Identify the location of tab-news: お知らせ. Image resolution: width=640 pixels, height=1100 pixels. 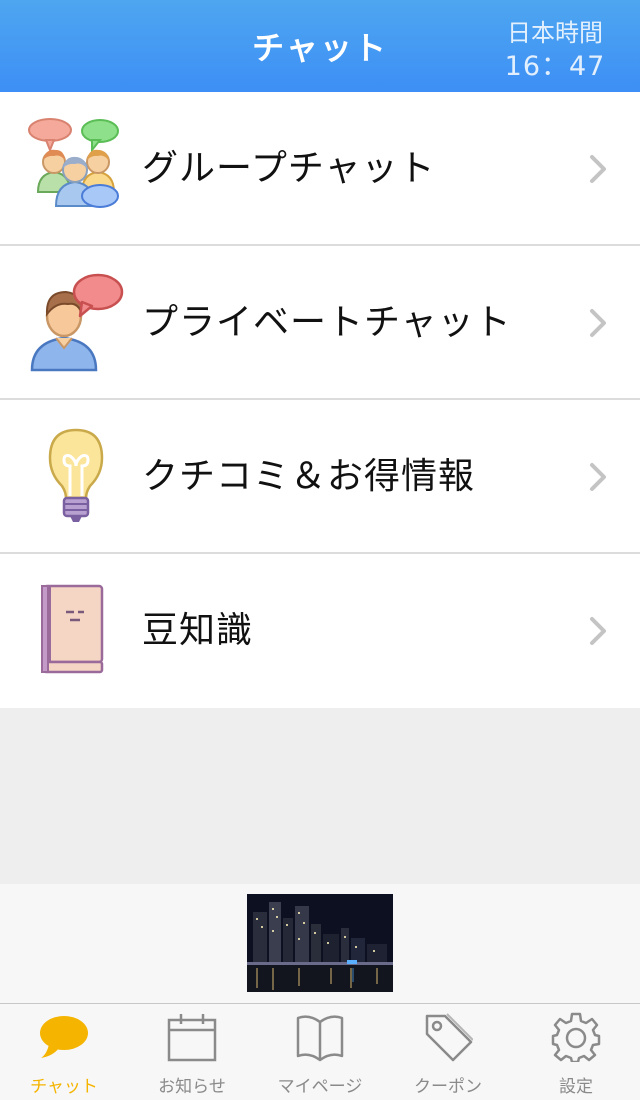
(192, 1052).